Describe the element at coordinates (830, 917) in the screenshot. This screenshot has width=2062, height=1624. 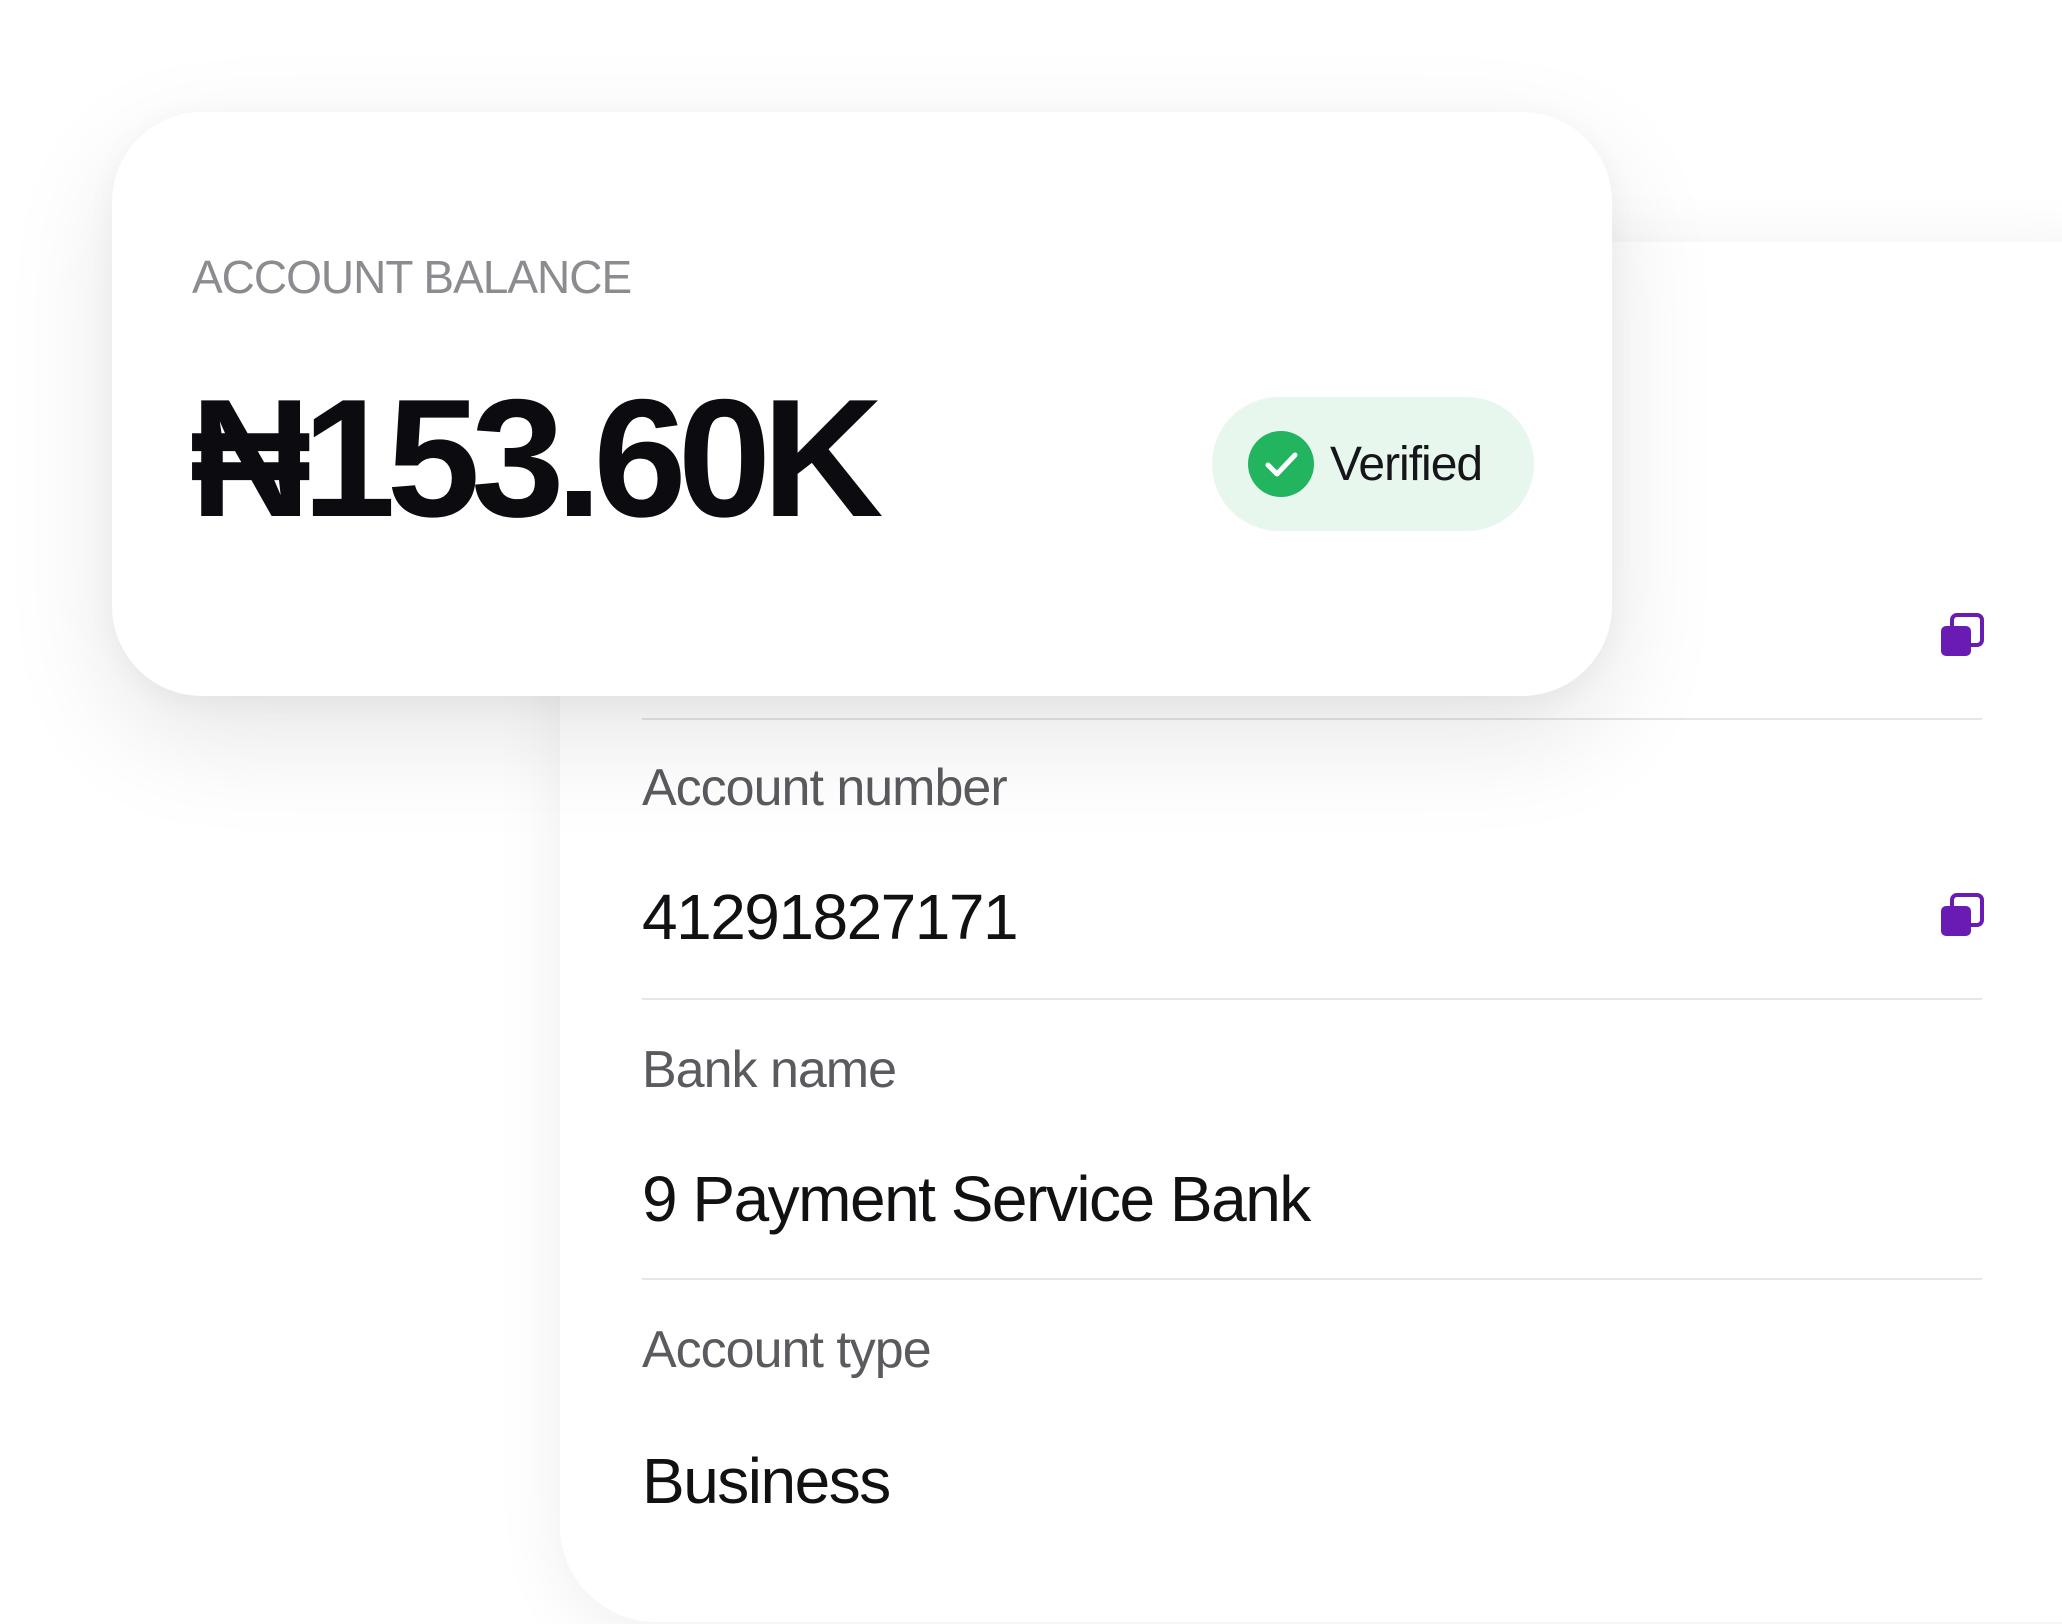
I see `account-number-value: 41291827171` at that location.